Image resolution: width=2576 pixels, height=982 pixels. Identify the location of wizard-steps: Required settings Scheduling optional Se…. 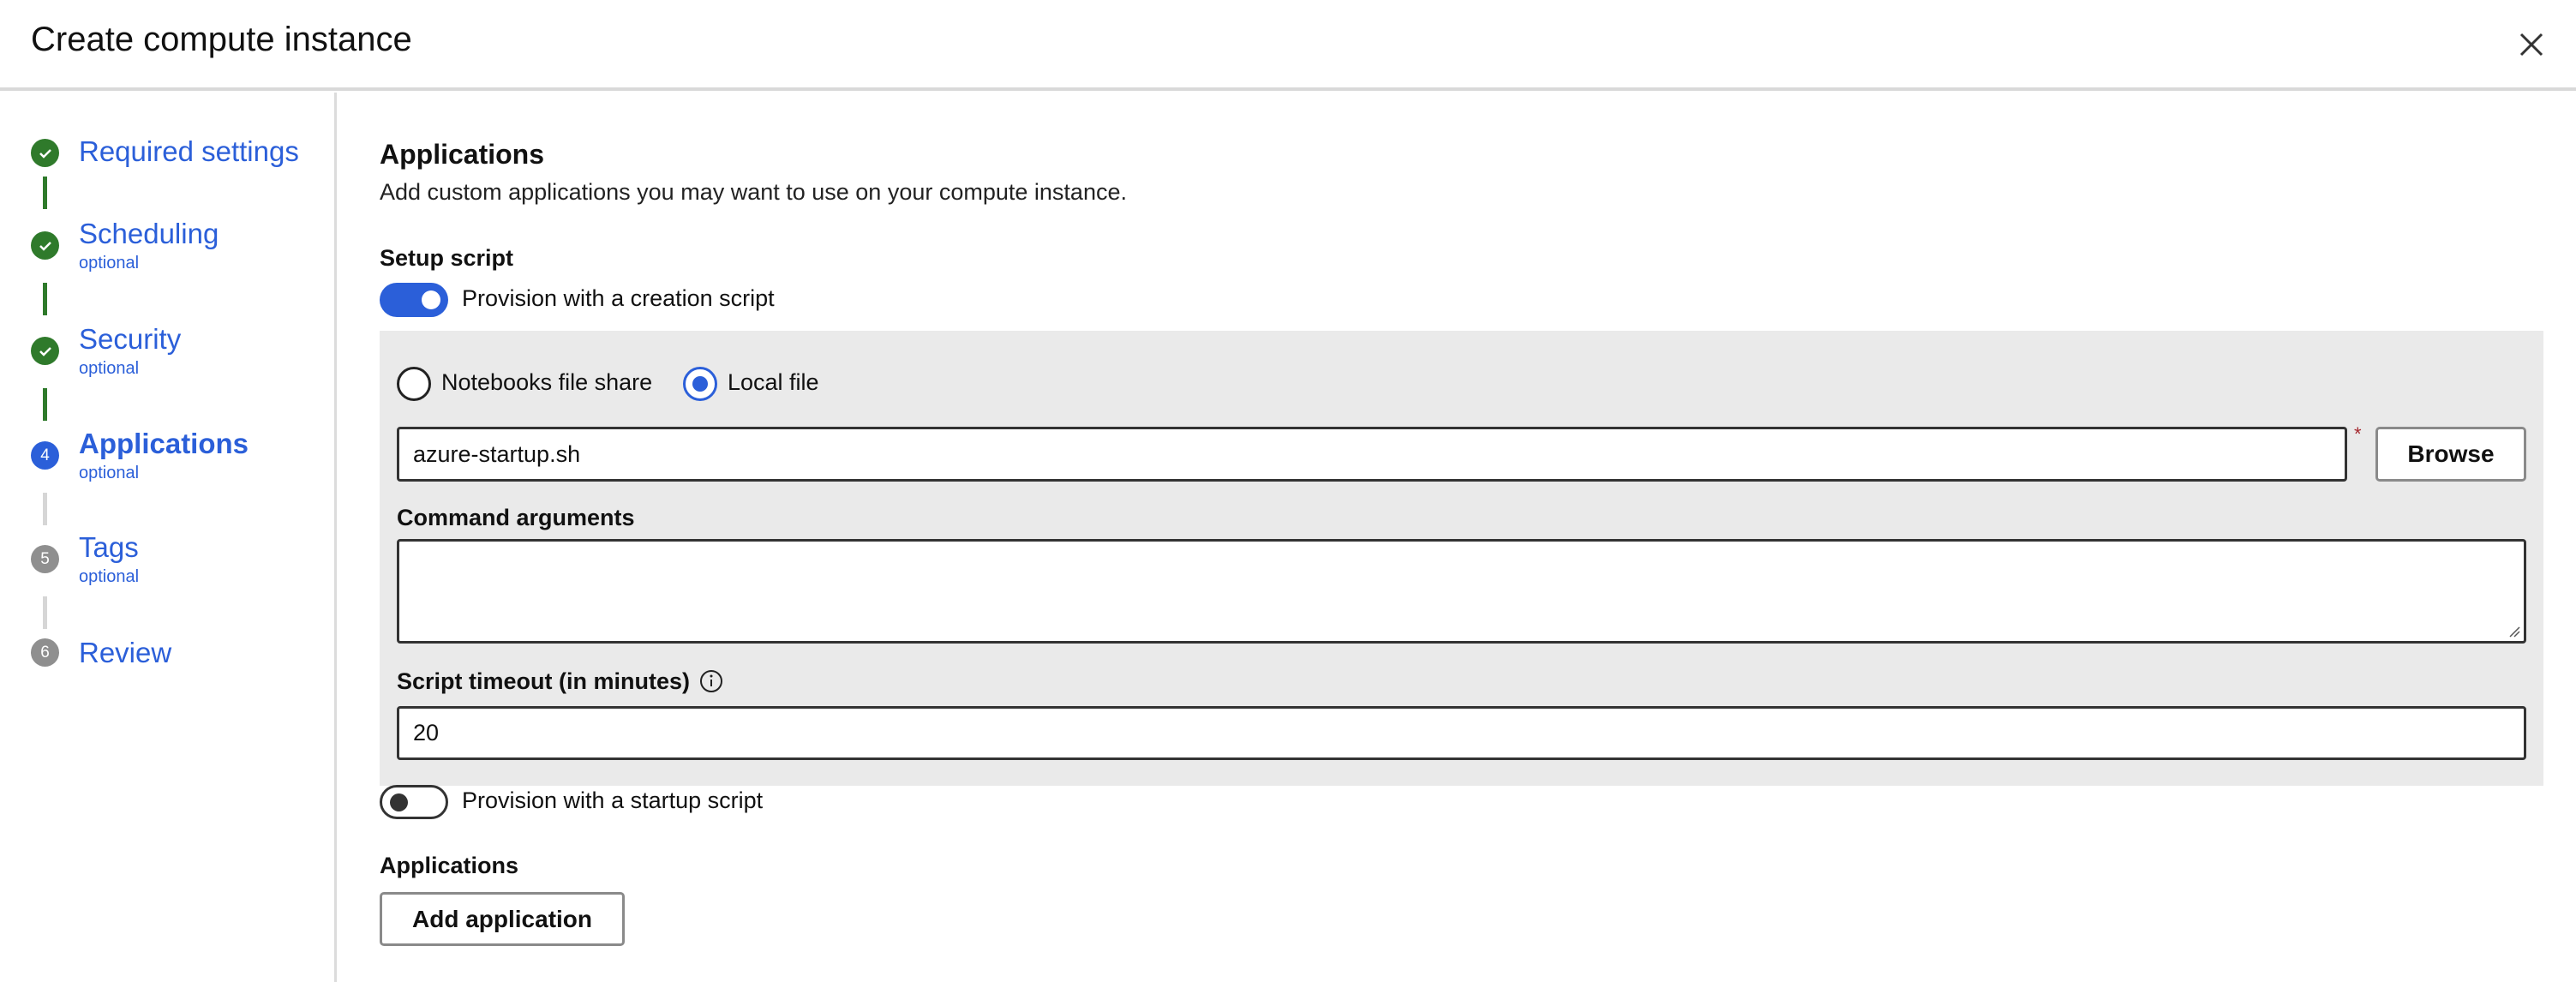
(168, 537).